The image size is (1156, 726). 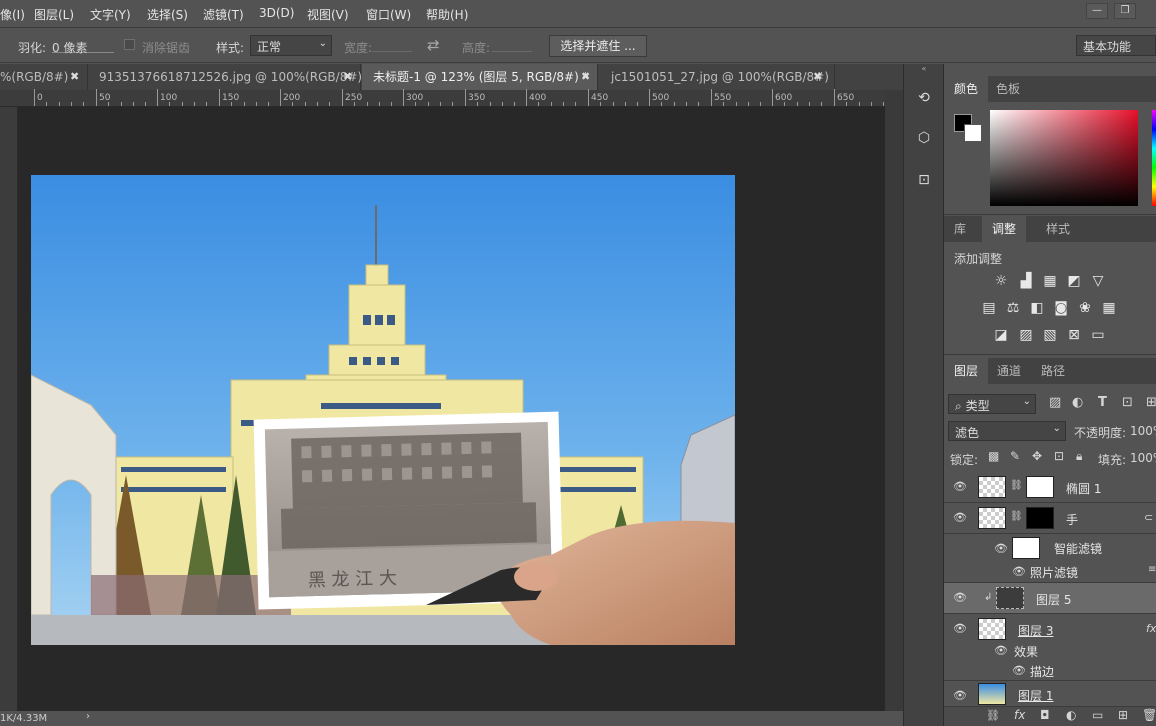 What do you see at coordinates (83, 47) in the screenshot?
I see `feather-input: 0 像素` at bounding box center [83, 47].